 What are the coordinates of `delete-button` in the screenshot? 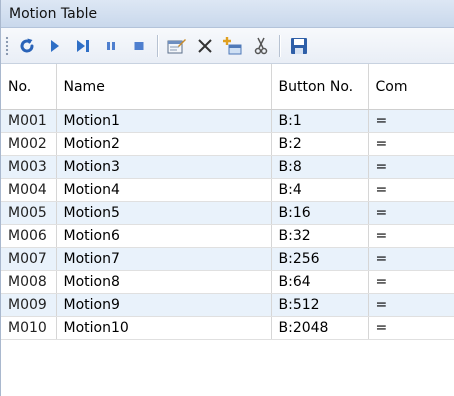 It's located at (205, 46).